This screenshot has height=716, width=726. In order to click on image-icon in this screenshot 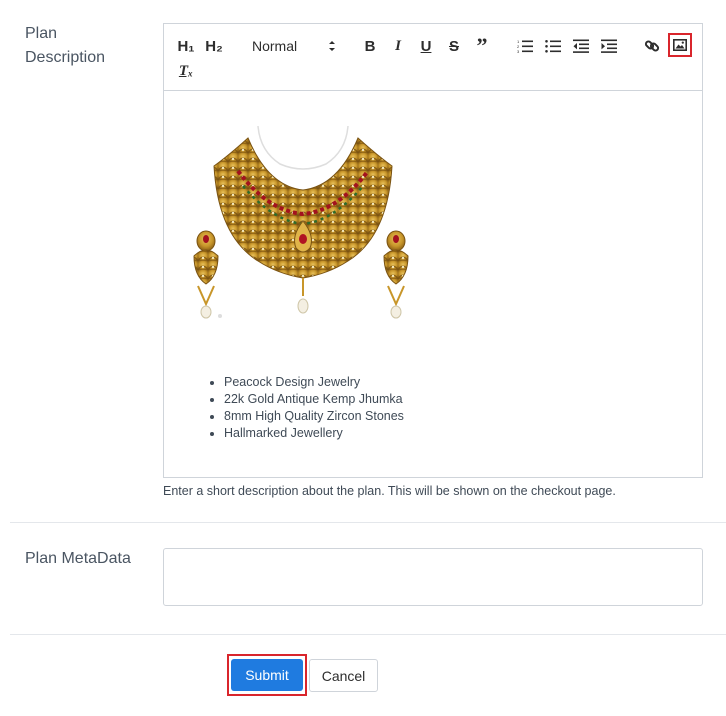, I will do `click(680, 45)`.